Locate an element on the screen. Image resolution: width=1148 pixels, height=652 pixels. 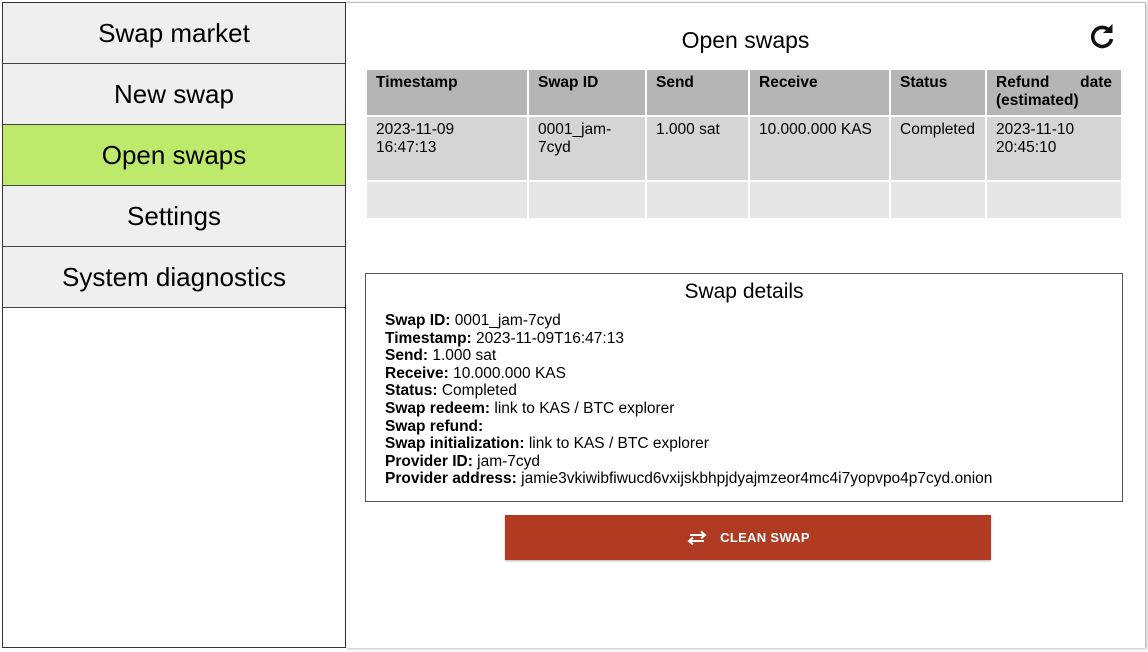
detail-value: jam-7cyd is located at coordinates (509, 461).